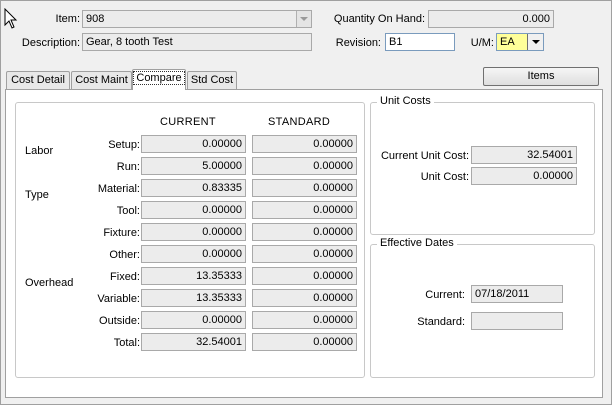 This screenshot has width=615, height=407. I want to click on unit-cost-field: 0.00000, so click(524, 176).